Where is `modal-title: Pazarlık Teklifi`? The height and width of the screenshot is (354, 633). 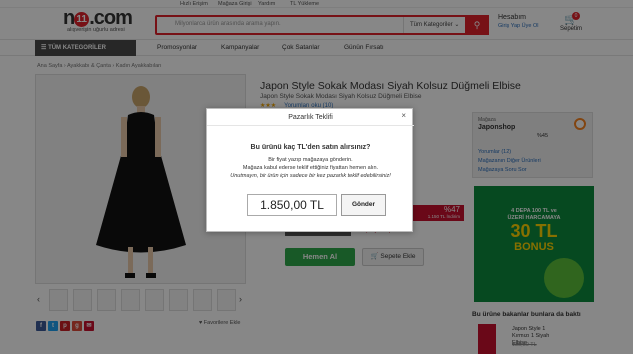
modal-title: Pazarlık Teklifi is located at coordinates (310, 117).